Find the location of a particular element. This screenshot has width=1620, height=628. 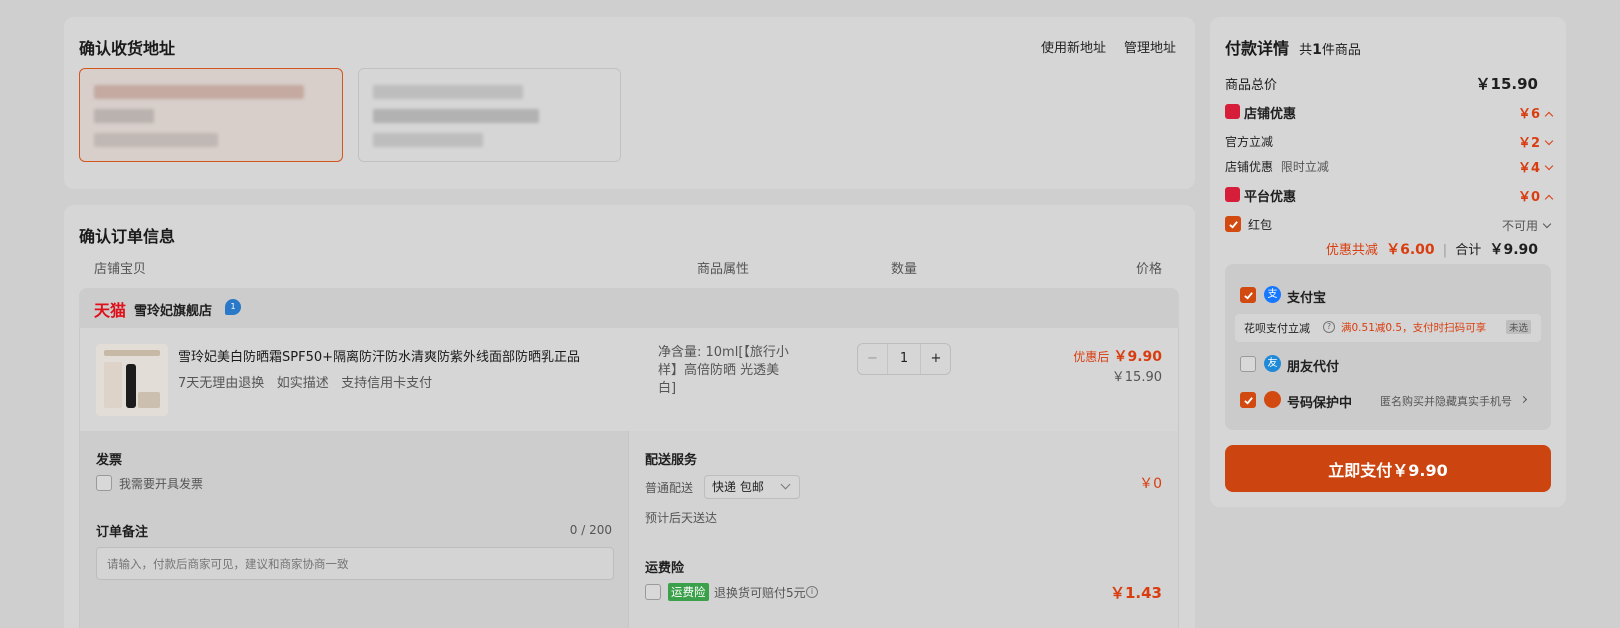

friend-pay-label: 朋友代付 is located at coordinates (1313, 365).